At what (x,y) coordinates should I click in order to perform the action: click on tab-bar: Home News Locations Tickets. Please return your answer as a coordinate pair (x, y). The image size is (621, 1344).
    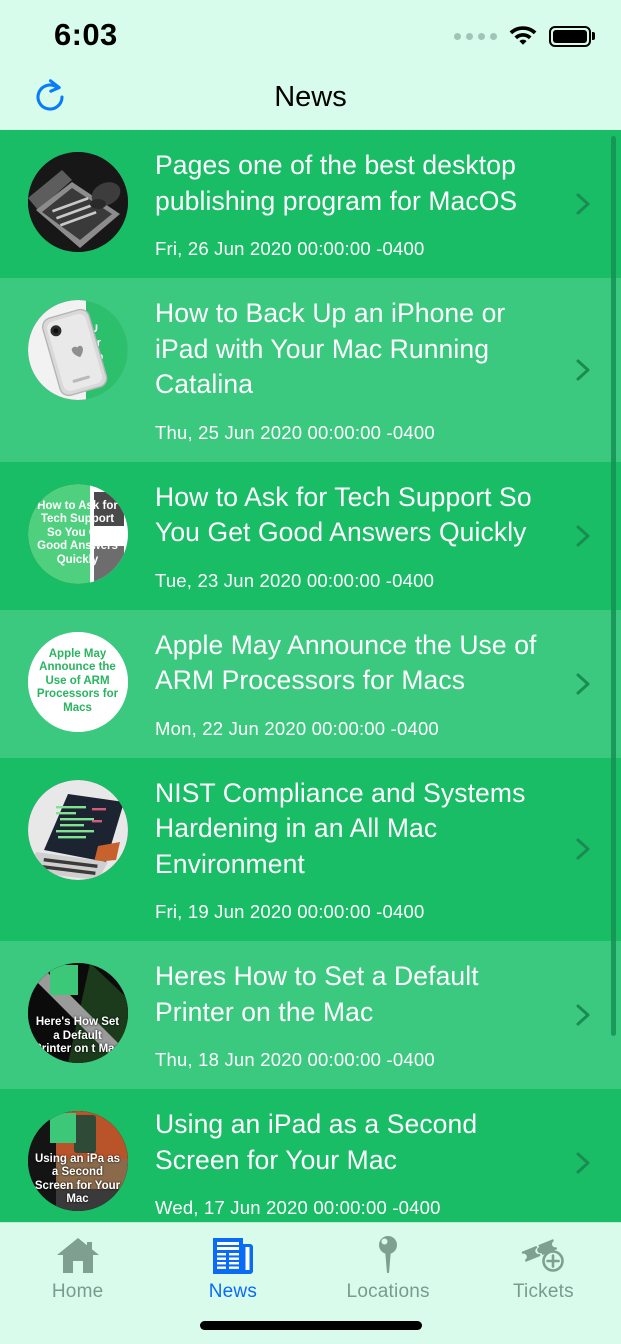
    Looking at the image, I should click on (310, 1283).